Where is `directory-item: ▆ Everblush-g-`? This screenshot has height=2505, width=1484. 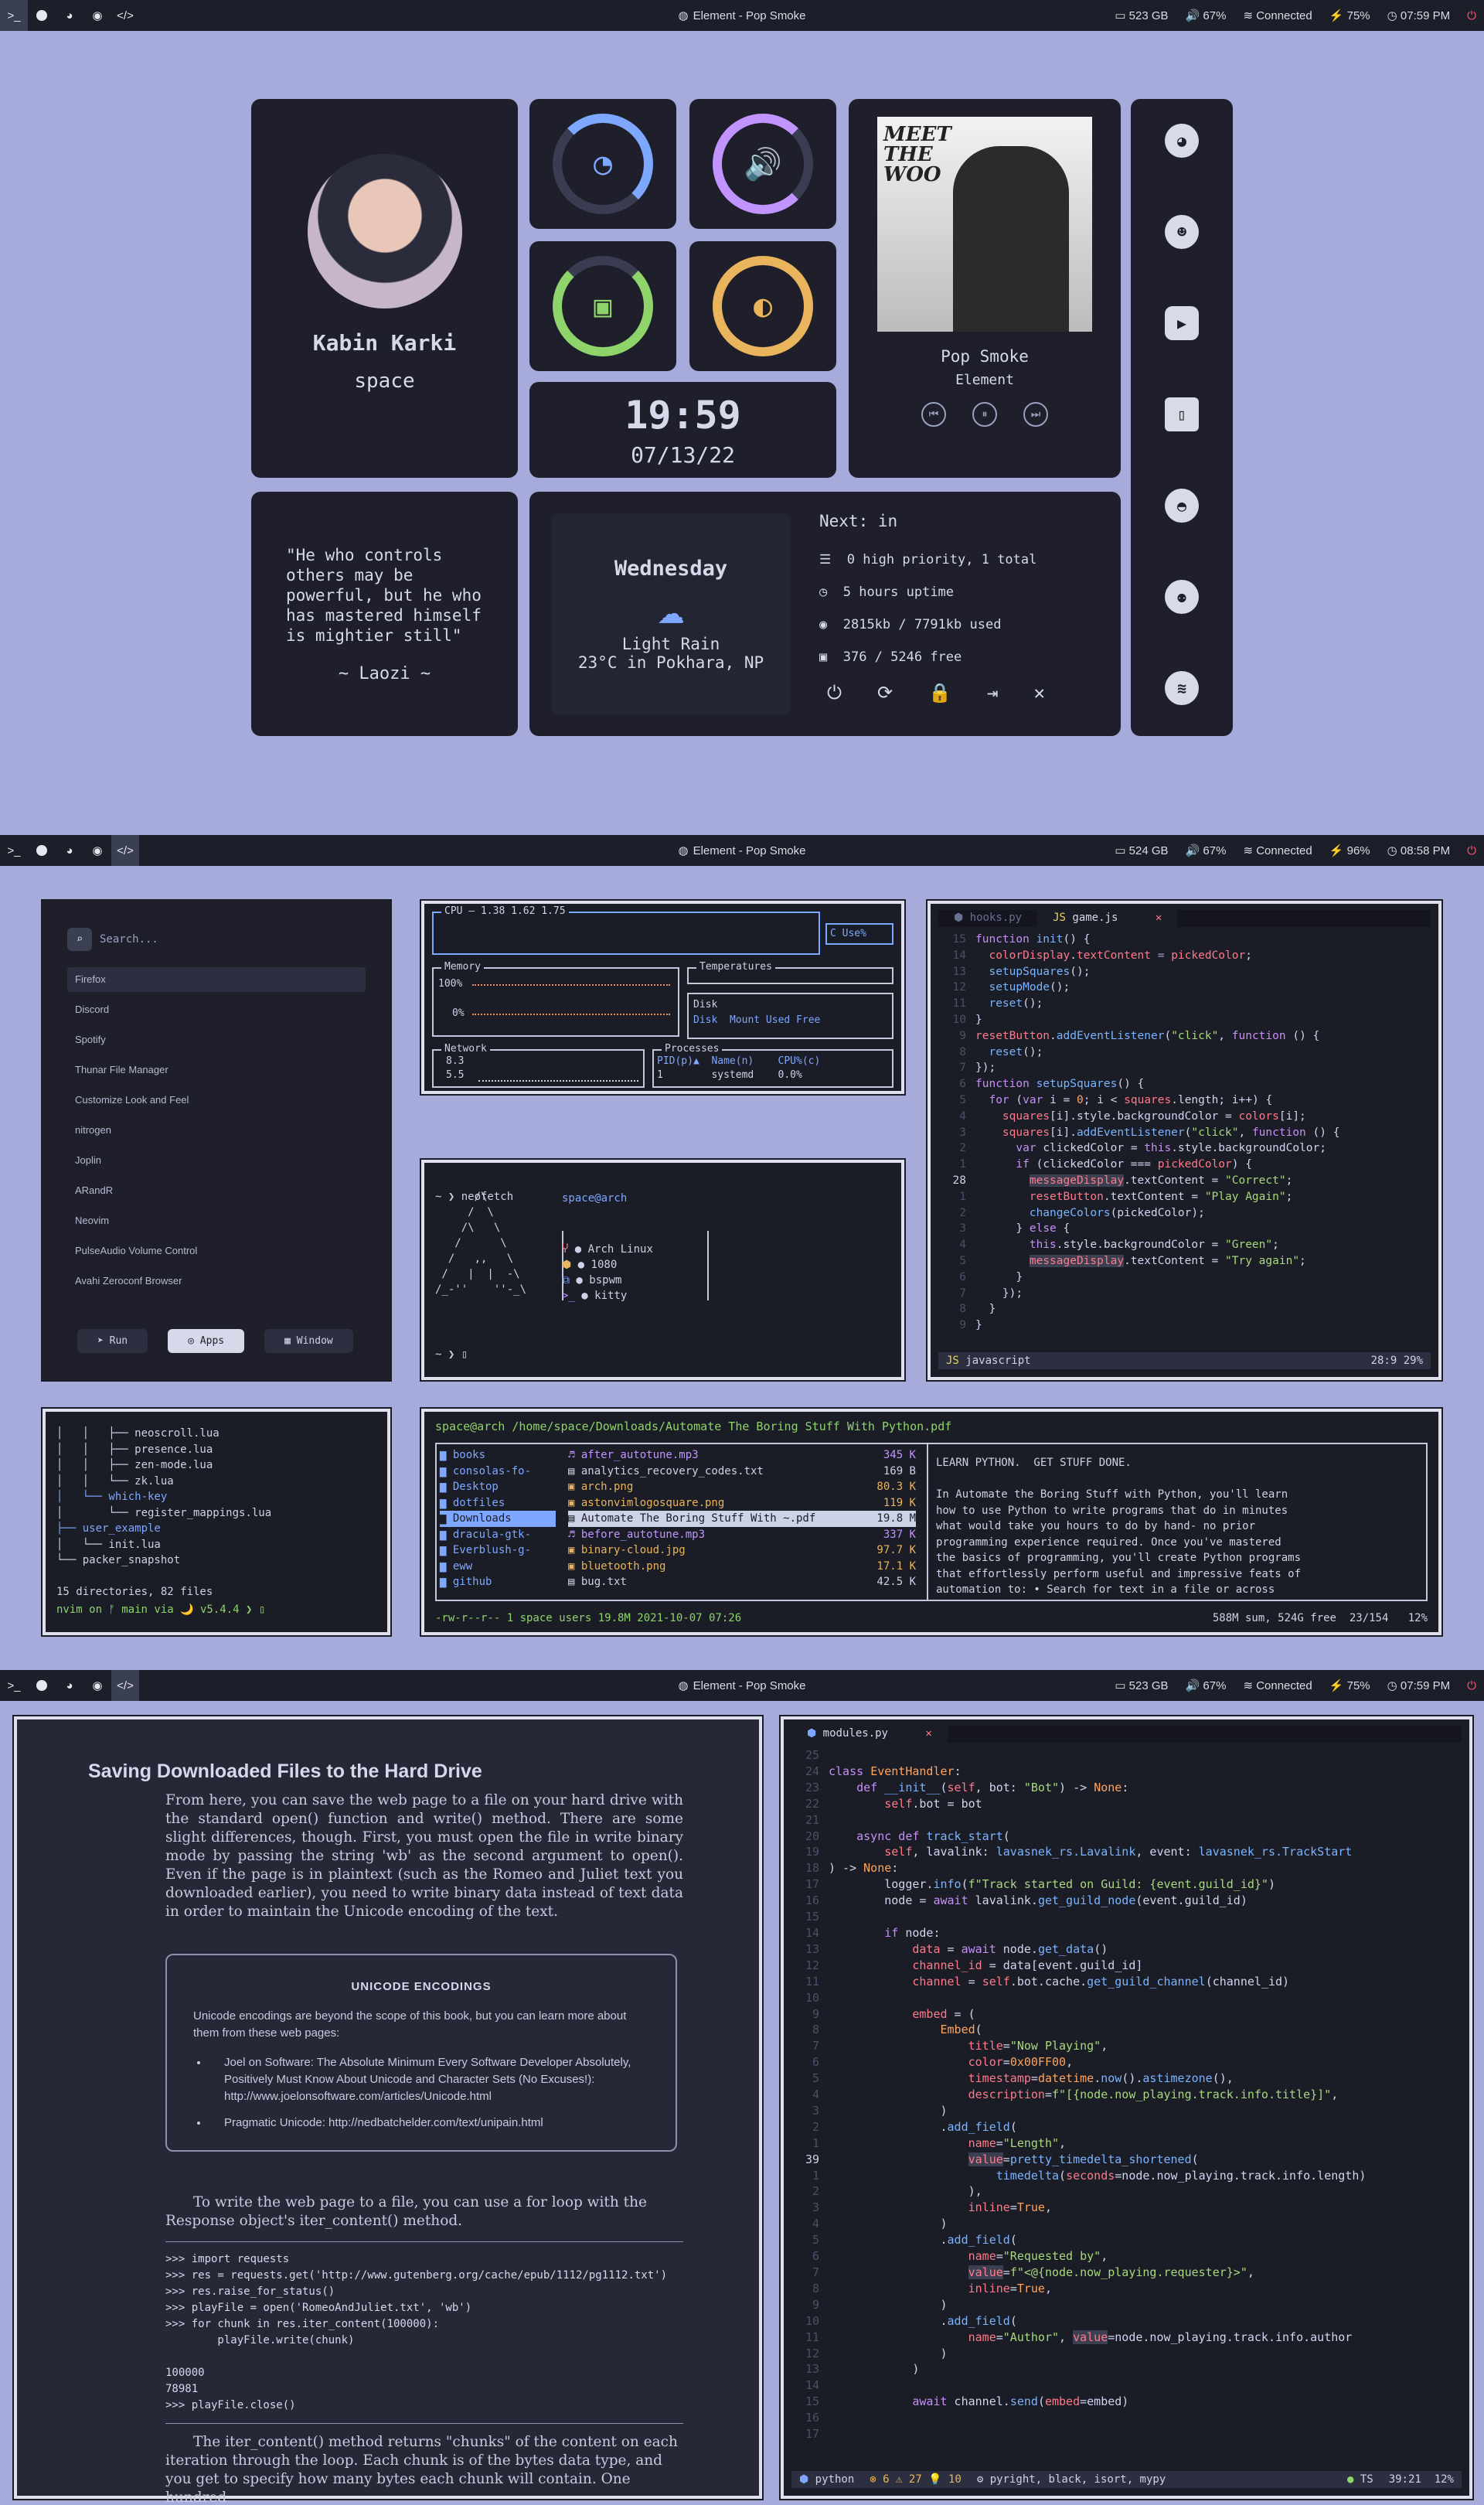 directory-item: ▆ Everblush-g- is located at coordinates (498, 1550).